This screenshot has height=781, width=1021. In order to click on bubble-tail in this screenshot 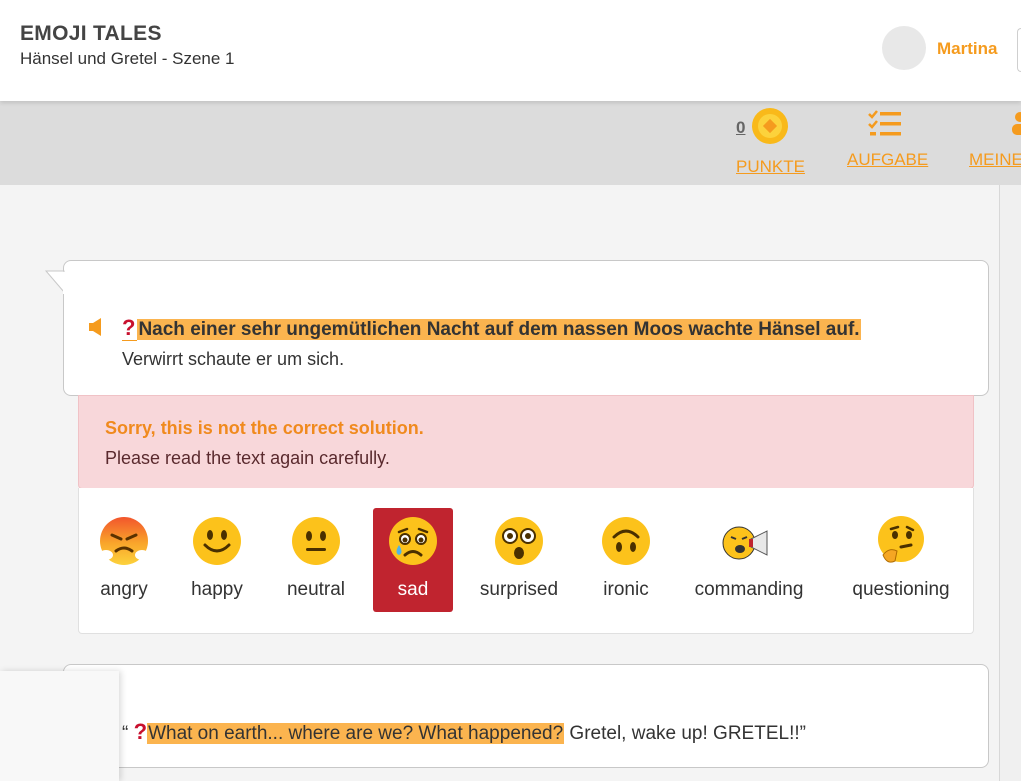, I will do `click(55, 282)`.